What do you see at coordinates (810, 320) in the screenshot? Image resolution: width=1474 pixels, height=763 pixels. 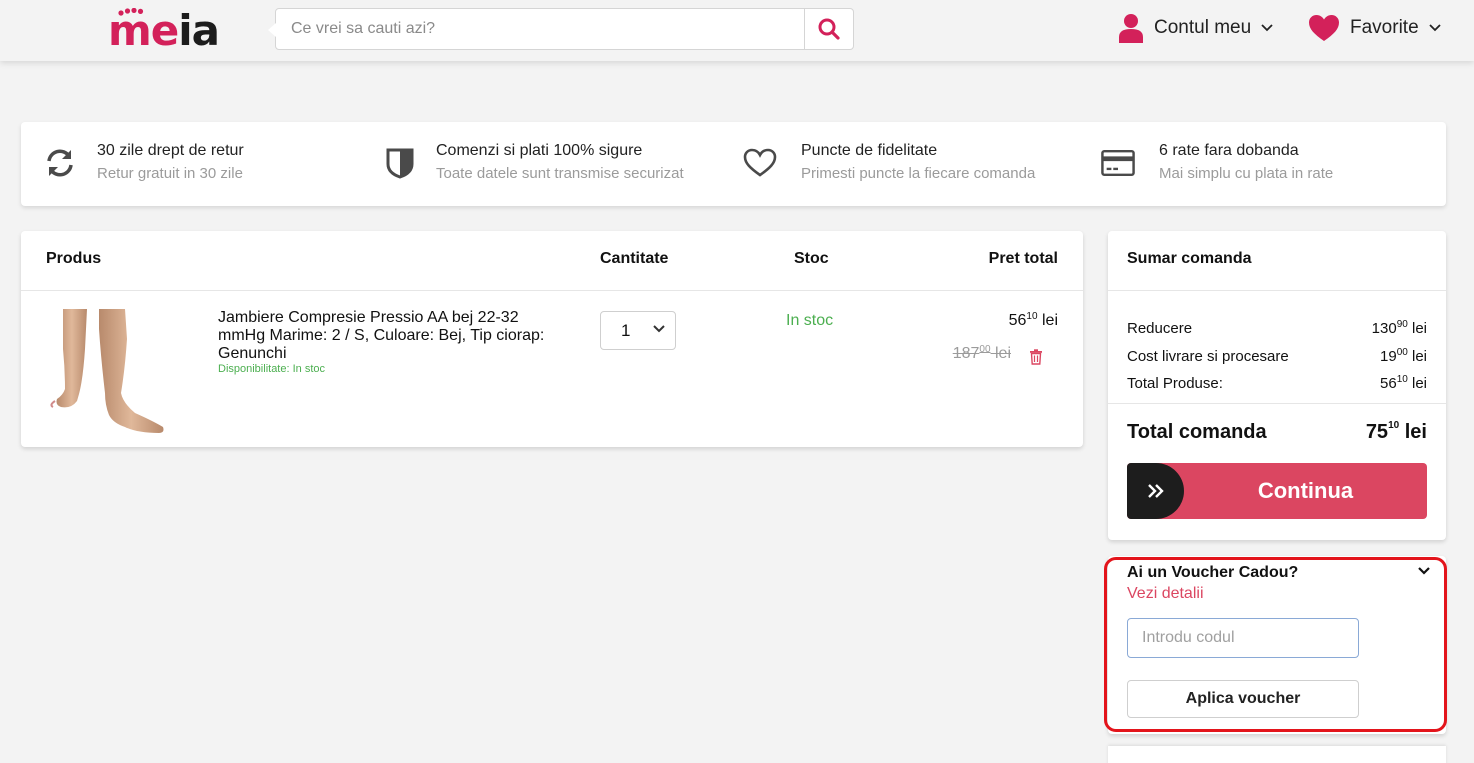 I see `stock-status: In stoc` at bounding box center [810, 320].